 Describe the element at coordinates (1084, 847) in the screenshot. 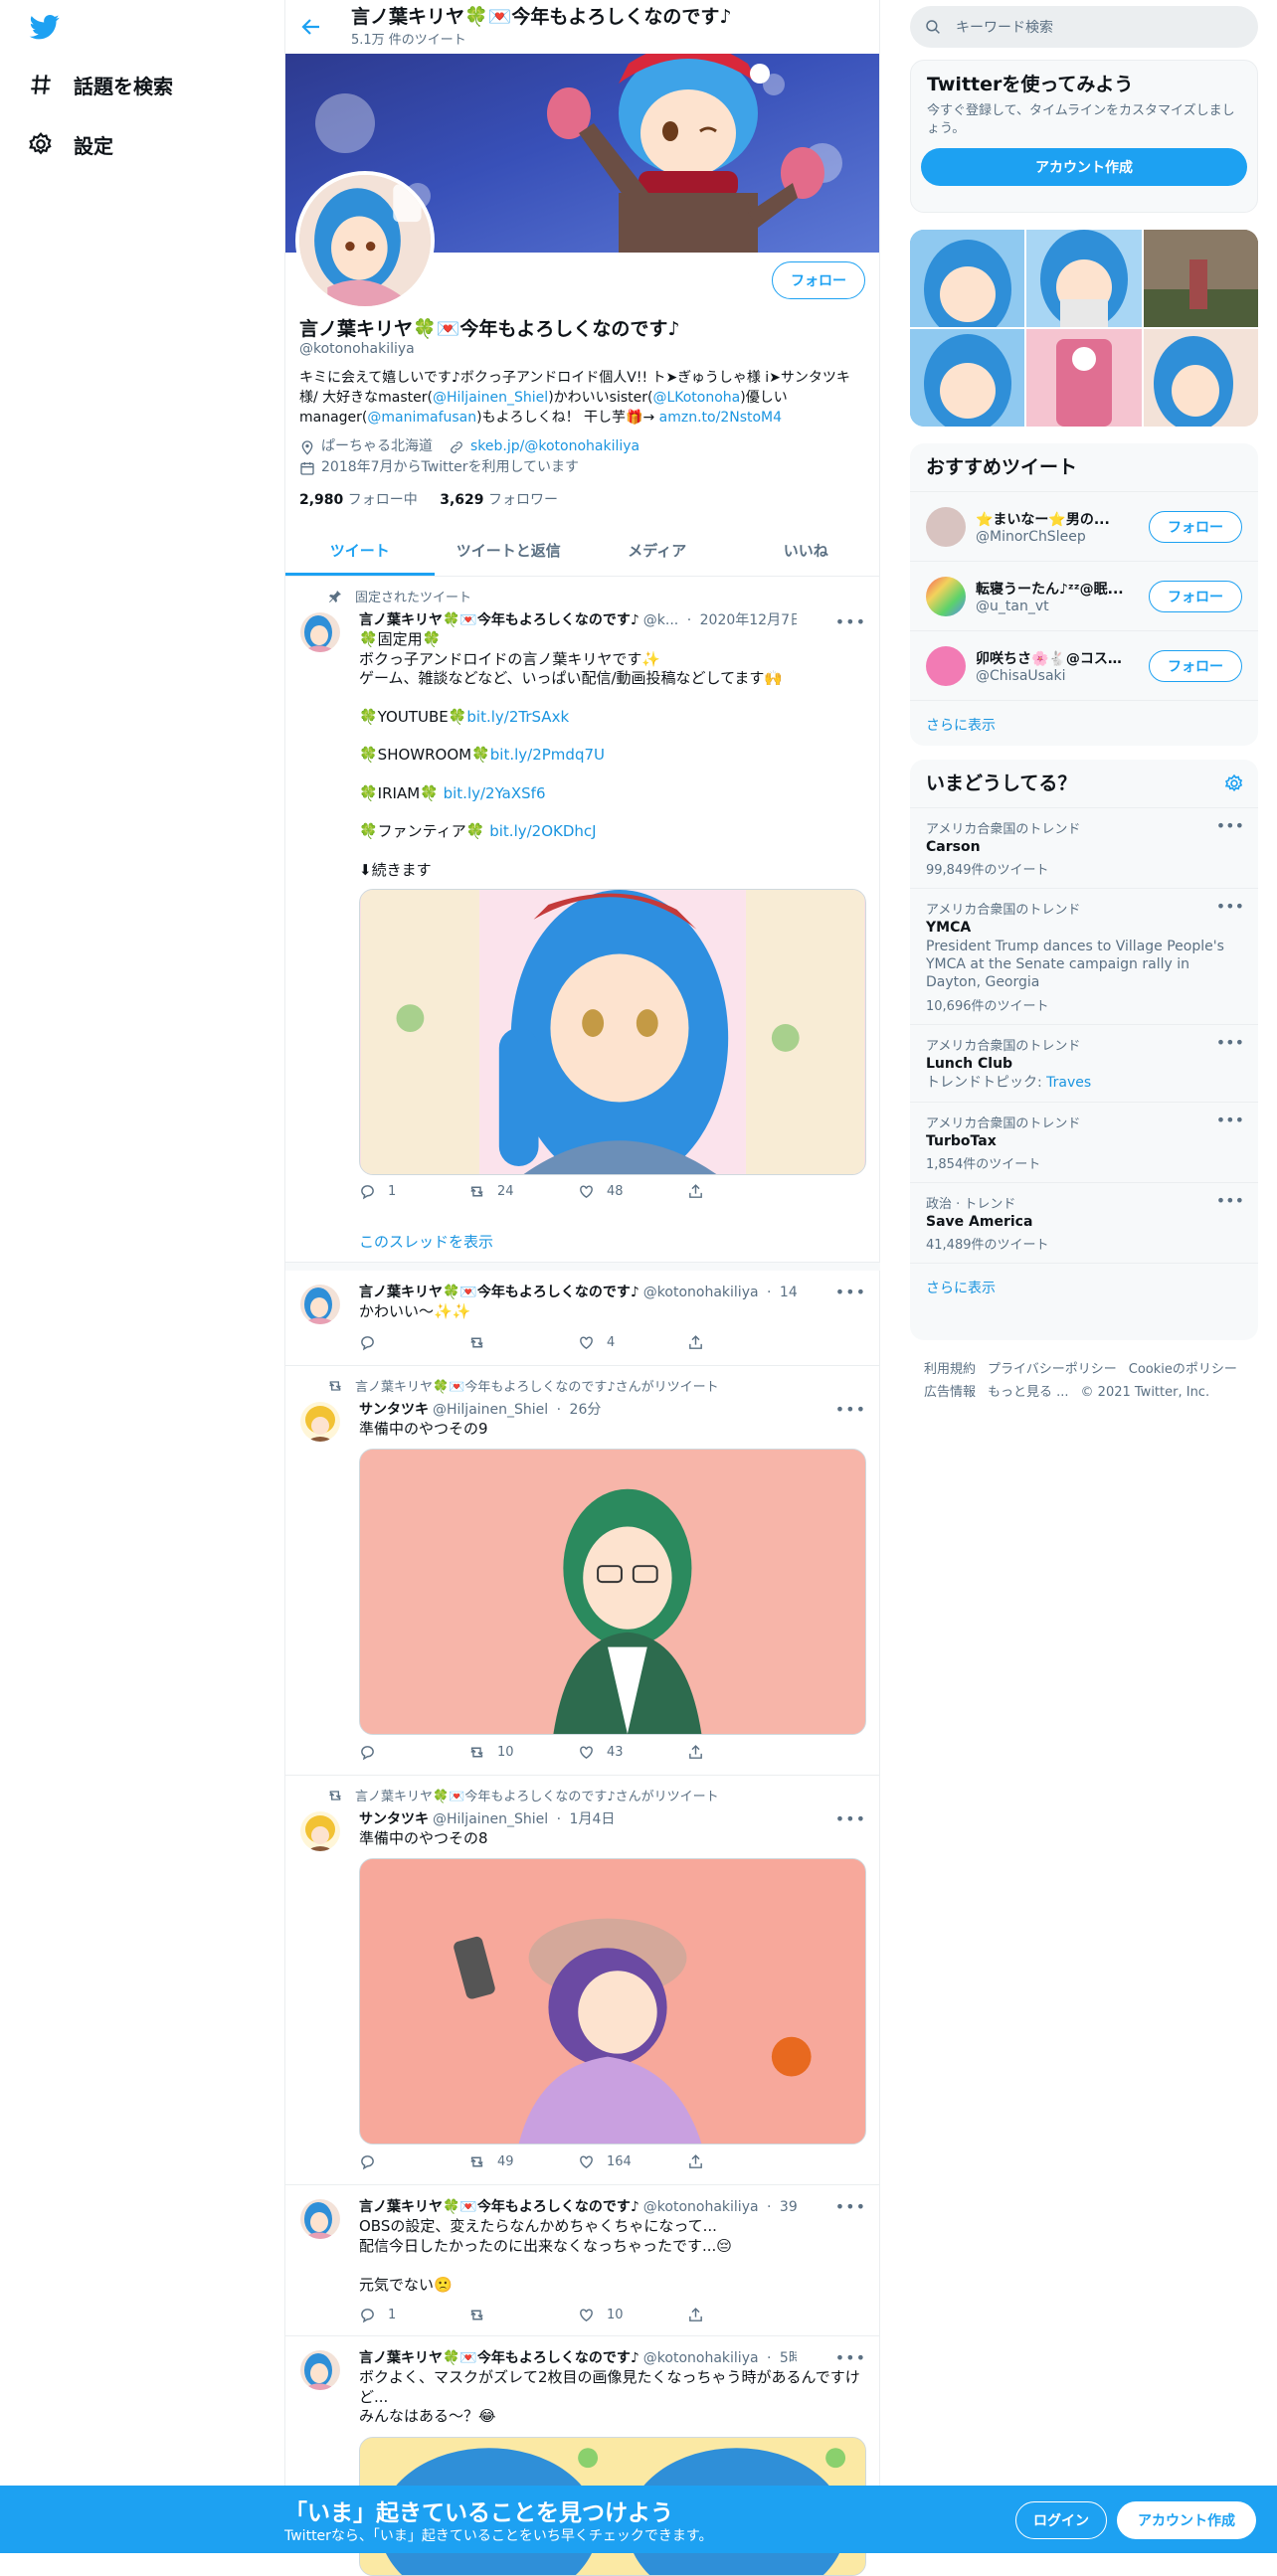

I see `trend-item: アメリカ合衆国のトレンド Carson 99,849件のツイート •••` at that location.